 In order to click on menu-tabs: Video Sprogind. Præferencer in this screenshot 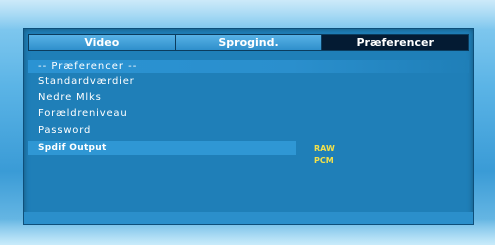, I will do `click(248, 42)`.